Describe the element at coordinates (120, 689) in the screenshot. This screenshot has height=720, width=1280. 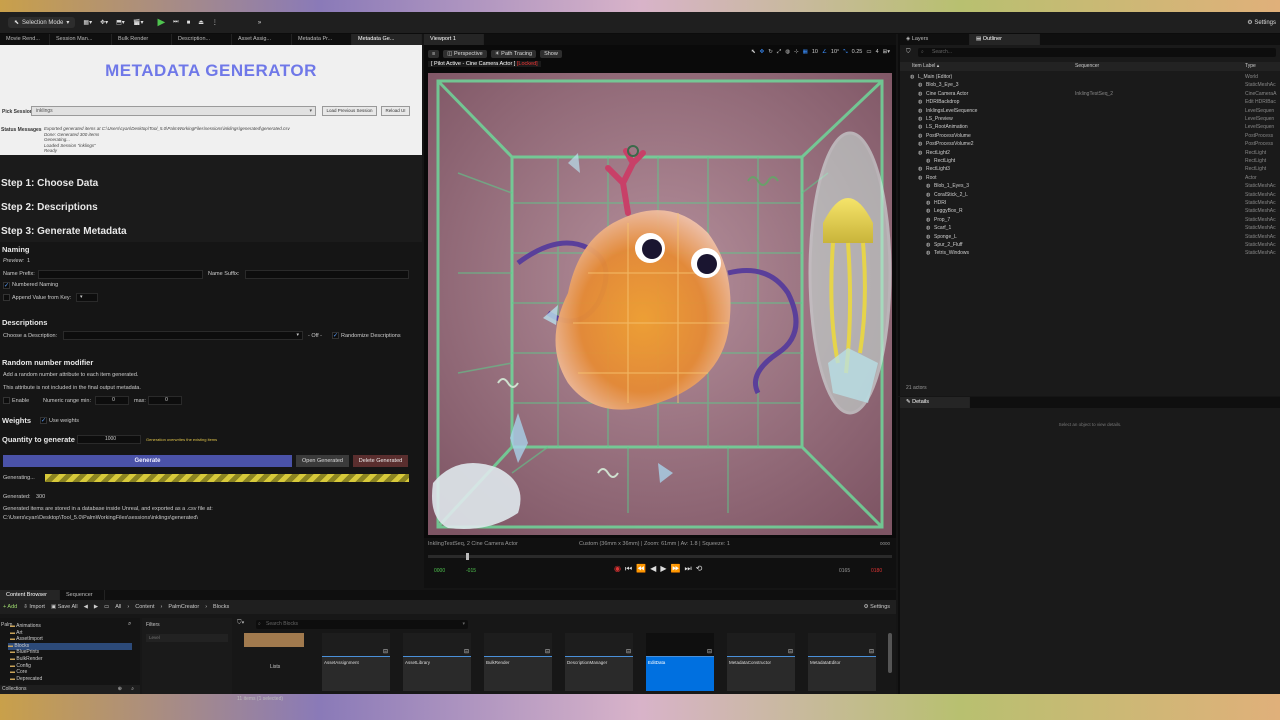
I see `add-collection-icon: ⊕` at that location.